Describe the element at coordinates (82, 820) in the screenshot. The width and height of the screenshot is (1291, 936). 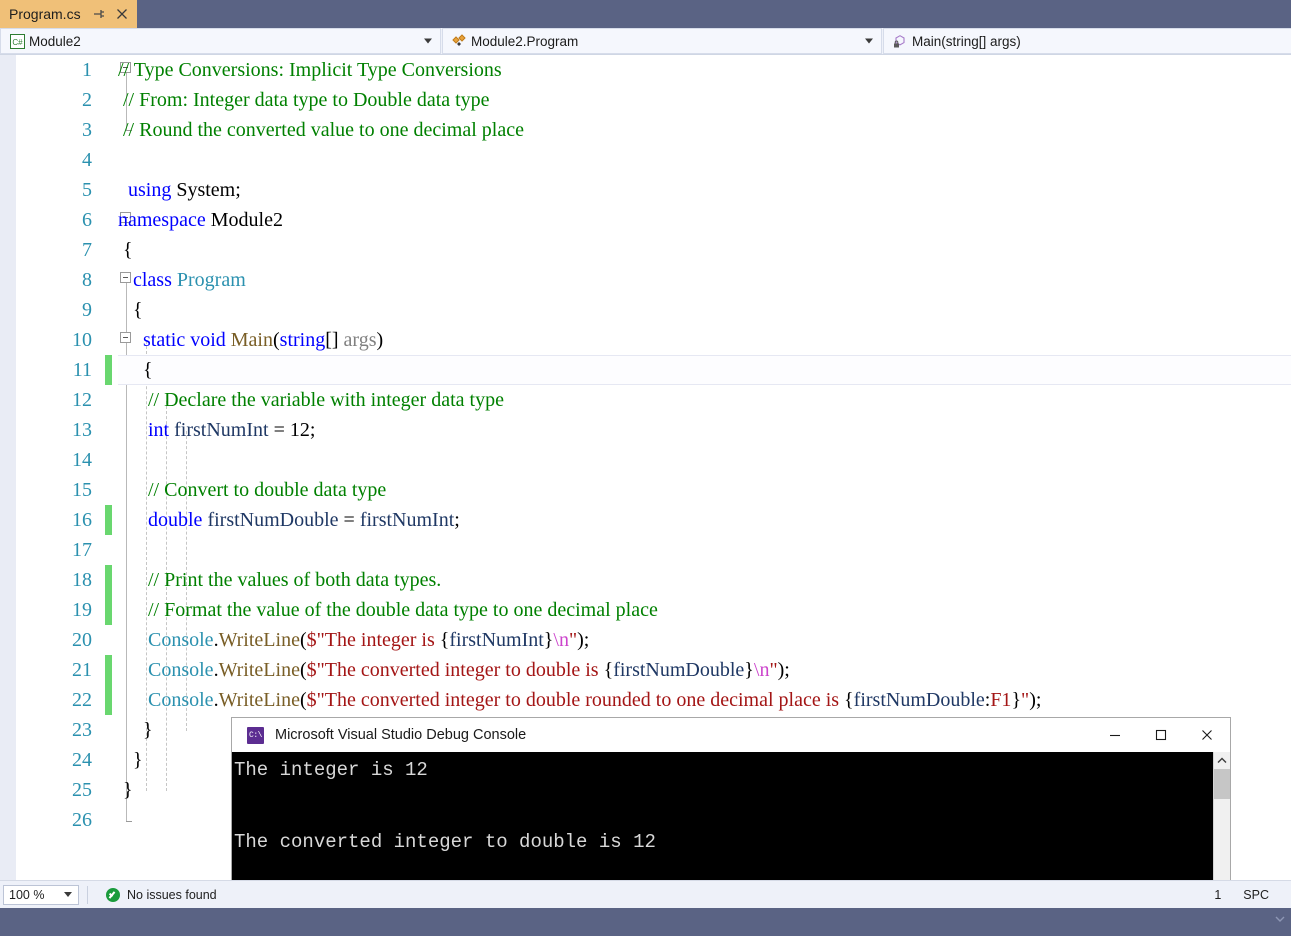
I see `line-number: 26` at that location.